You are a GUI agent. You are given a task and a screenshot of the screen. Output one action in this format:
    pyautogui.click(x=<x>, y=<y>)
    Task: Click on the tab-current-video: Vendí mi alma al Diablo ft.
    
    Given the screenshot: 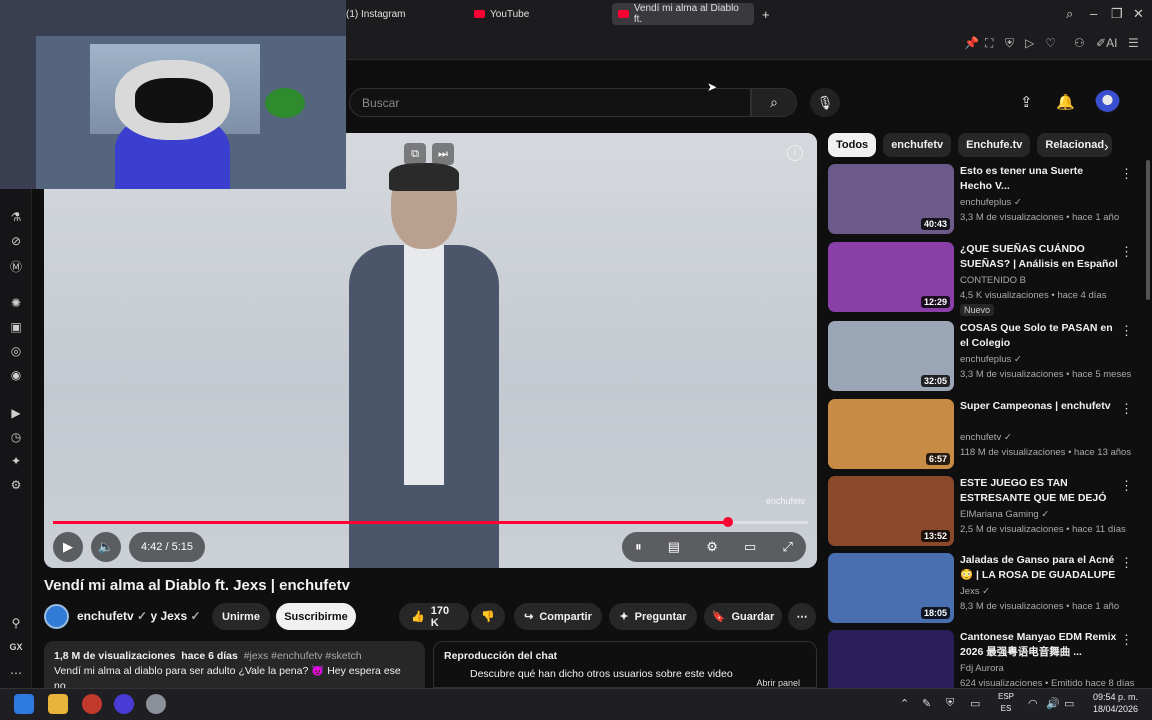 What is the action you would take?
    pyautogui.click(x=683, y=14)
    